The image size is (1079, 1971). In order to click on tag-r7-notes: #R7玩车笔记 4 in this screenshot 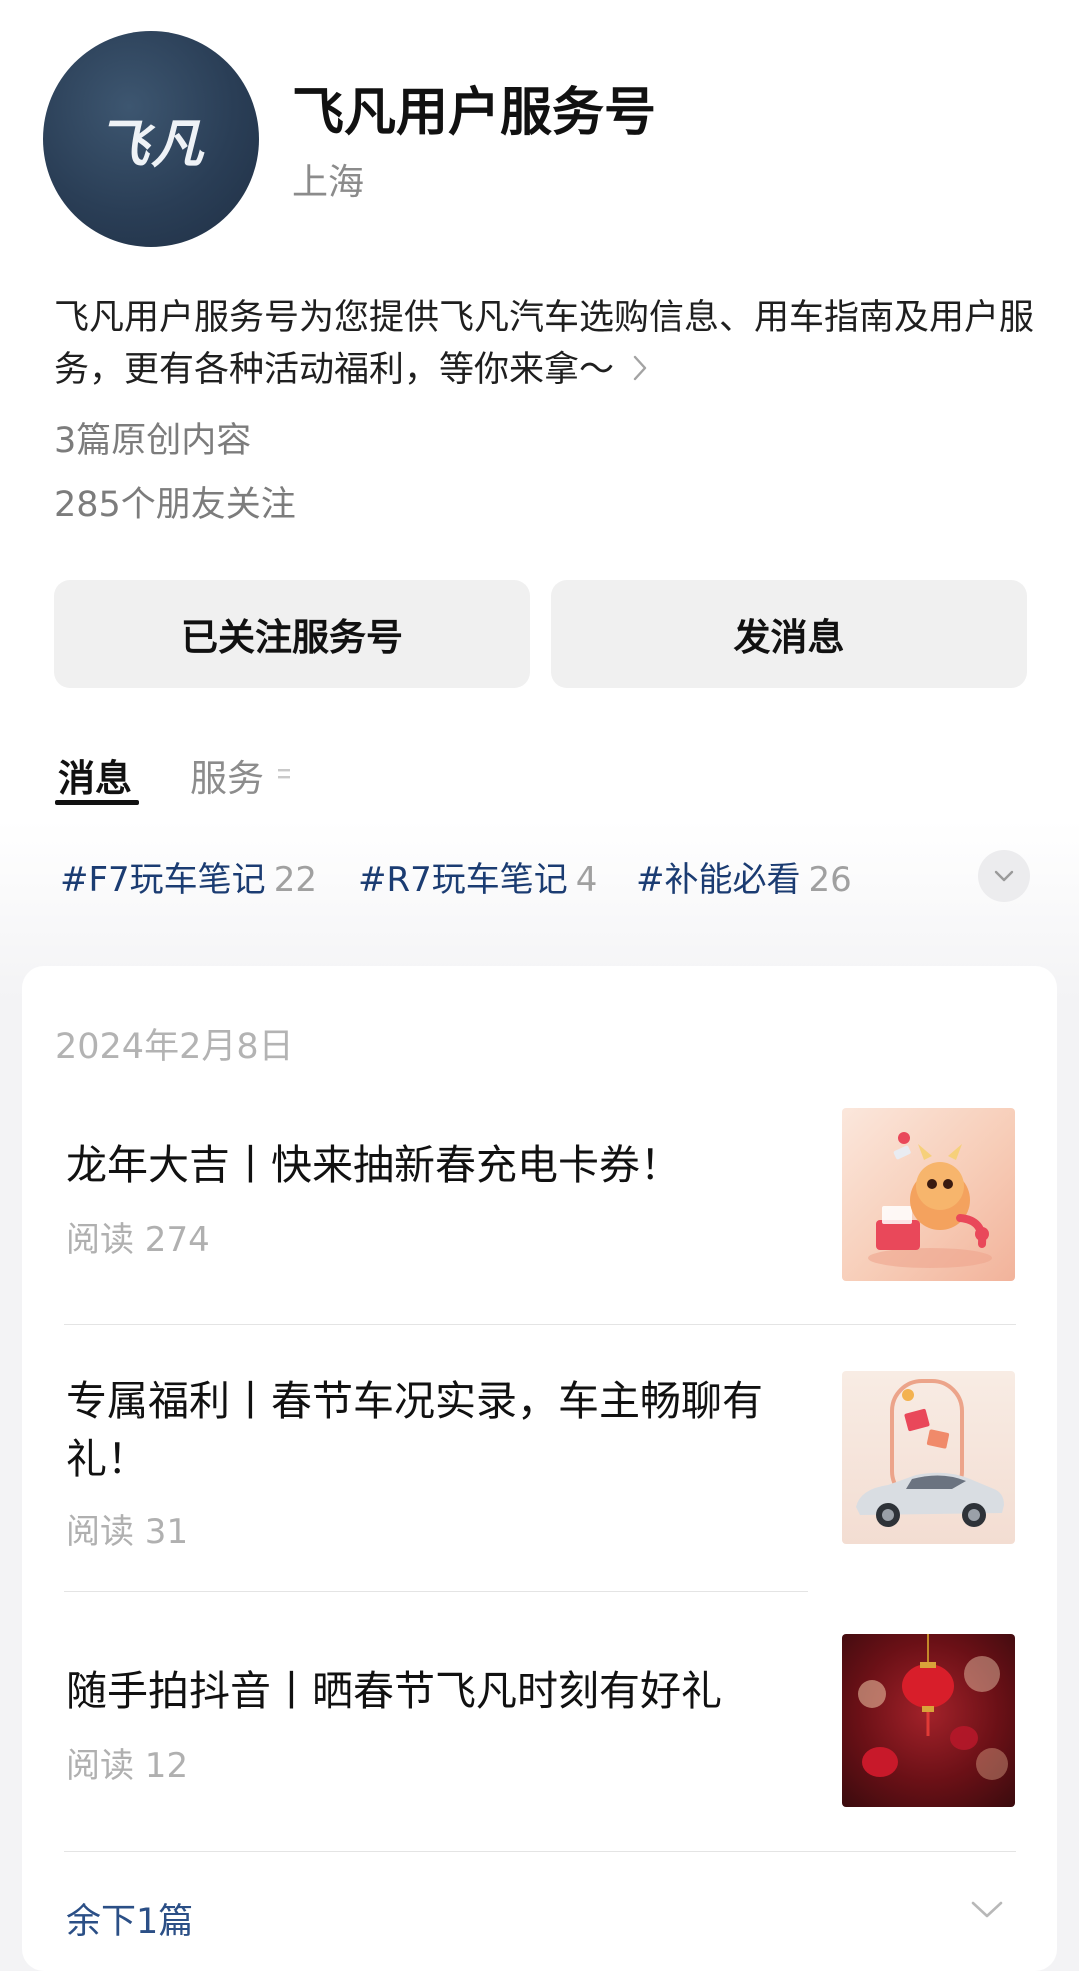, I will do `click(477, 876)`.